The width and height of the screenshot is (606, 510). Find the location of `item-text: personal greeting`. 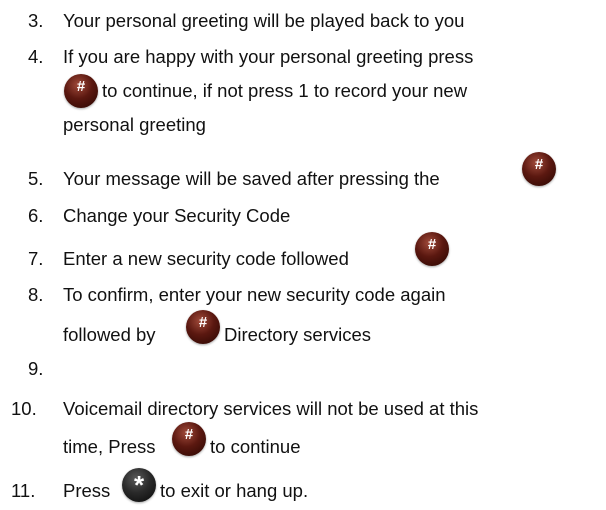

item-text: personal greeting is located at coordinates (134, 124).